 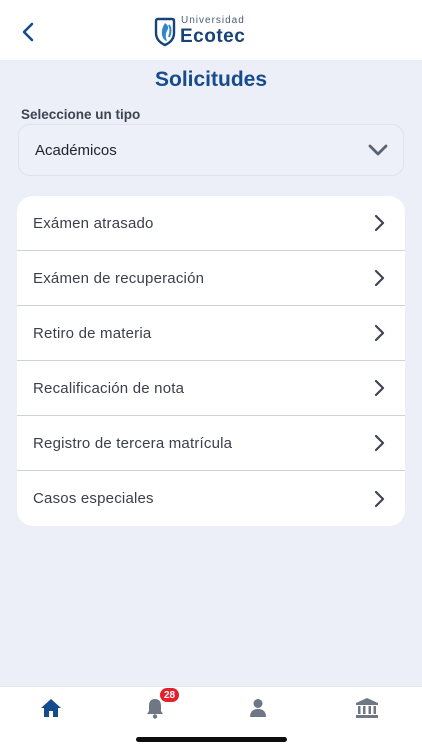 I want to click on notification-badge: 28, so click(x=169, y=695).